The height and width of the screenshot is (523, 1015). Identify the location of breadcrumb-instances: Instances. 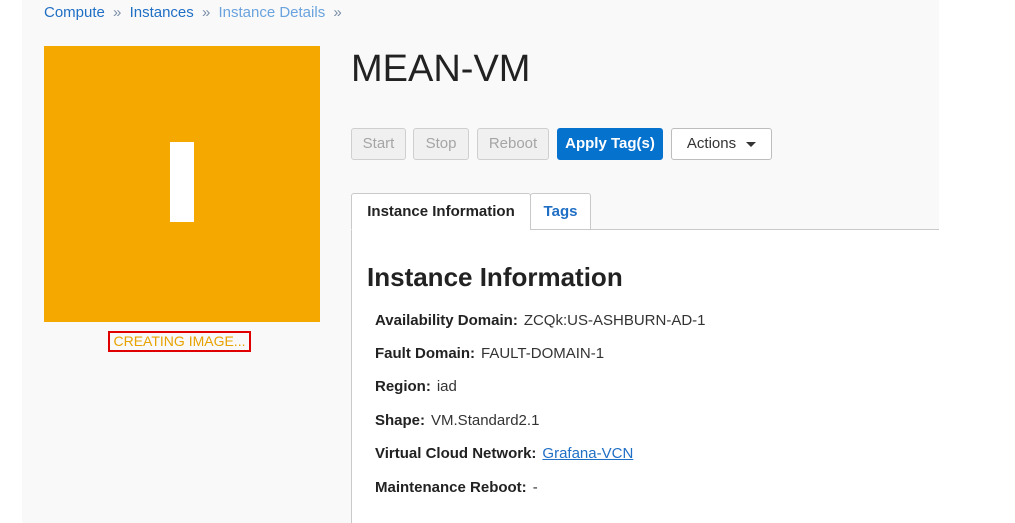
(162, 12).